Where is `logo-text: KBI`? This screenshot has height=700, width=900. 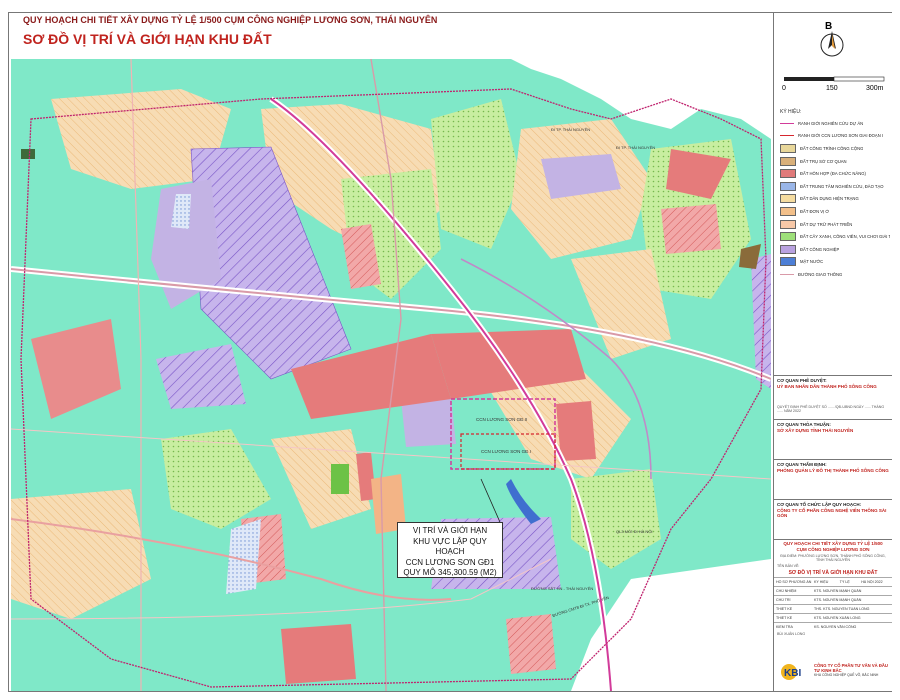 logo-text: KBI is located at coordinates (792, 673).